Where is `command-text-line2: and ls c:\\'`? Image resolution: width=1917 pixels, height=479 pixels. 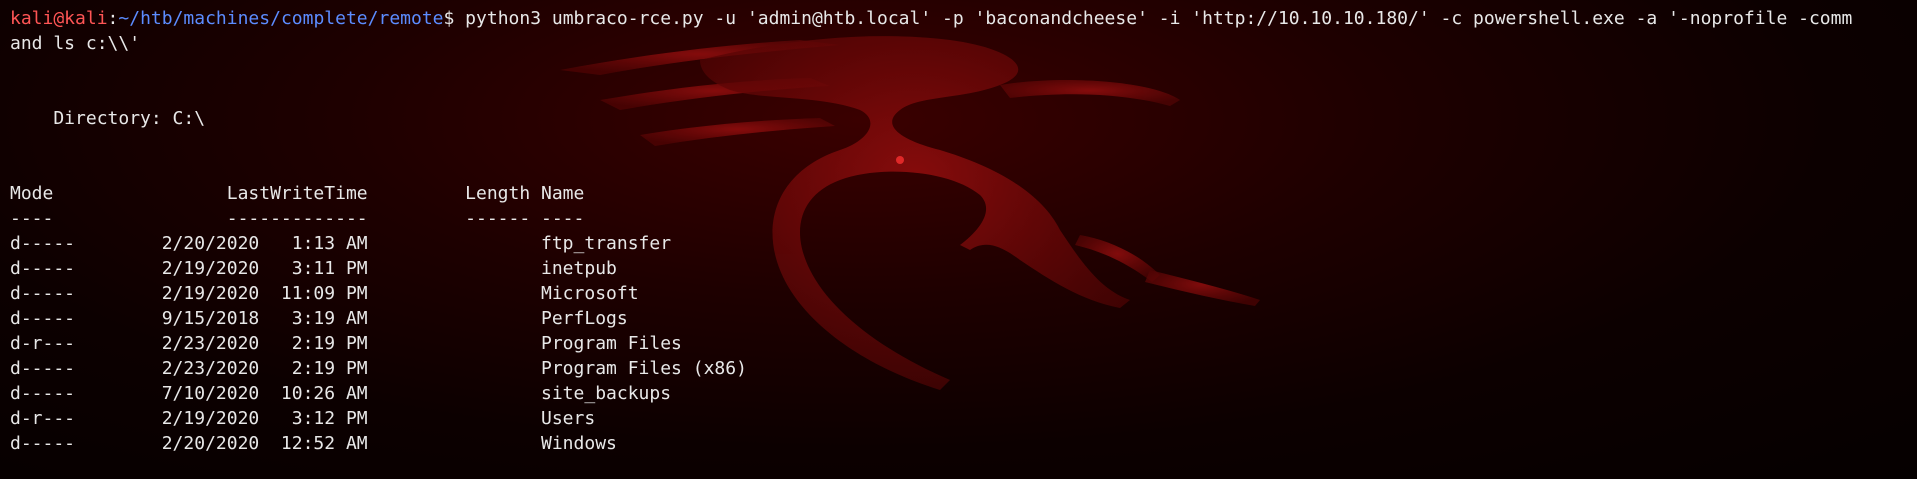
command-text-line2: and ls c:\\' is located at coordinates (75, 43).